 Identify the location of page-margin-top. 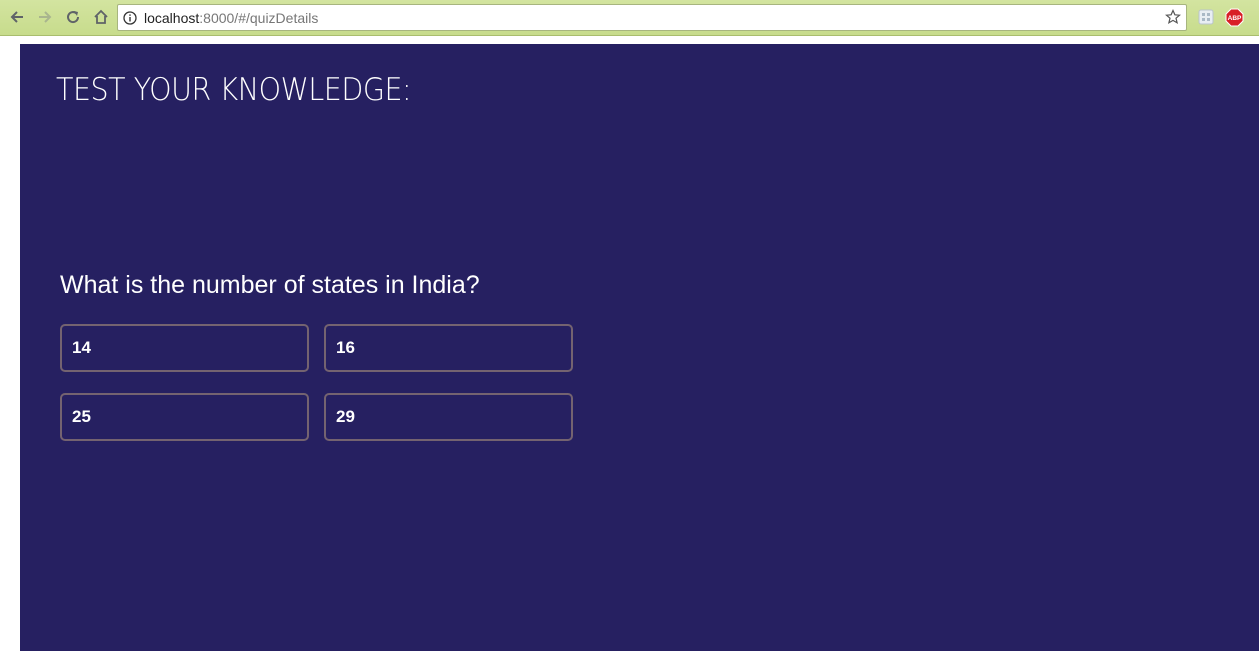
(639, 40).